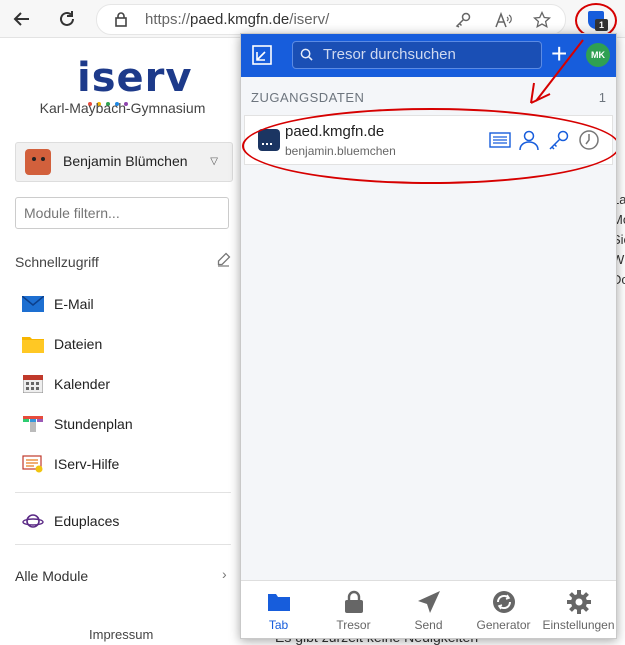 This screenshot has width=625, height=645. Describe the element at coordinates (529, 140) in the screenshot. I see `copy-username-icon` at that location.